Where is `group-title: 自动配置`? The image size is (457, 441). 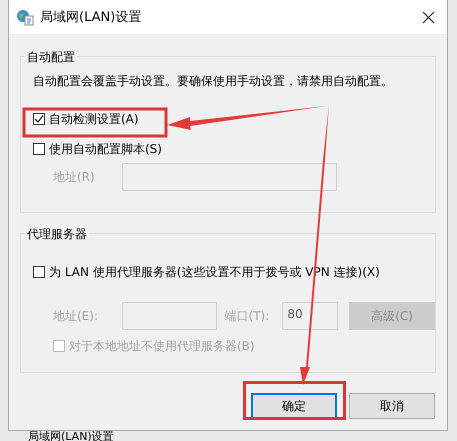 group-title: 自动配置 is located at coordinates (51, 57).